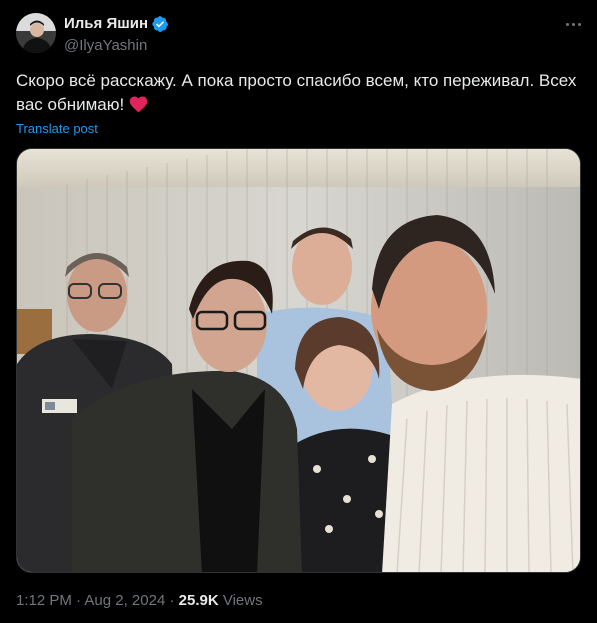 The image size is (597, 623). What do you see at coordinates (44, 600) in the screenshot?
I see `post-time: 1:12 PM` at bounding box center [44, 600].